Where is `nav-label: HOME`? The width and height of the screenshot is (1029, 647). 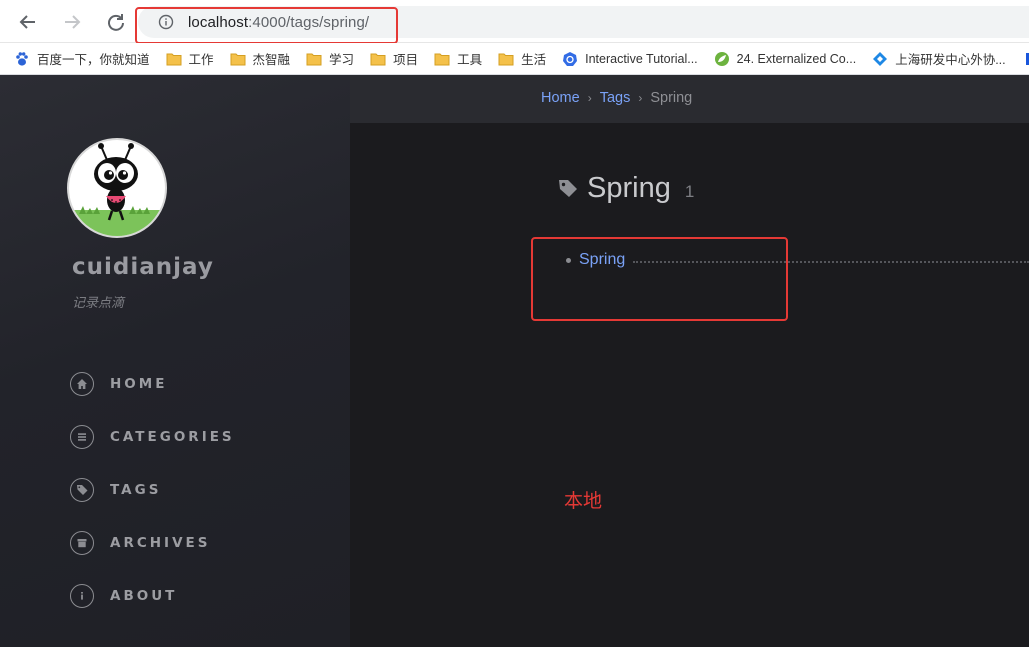 nav-label: HOME is located at coordinates (139, 384).